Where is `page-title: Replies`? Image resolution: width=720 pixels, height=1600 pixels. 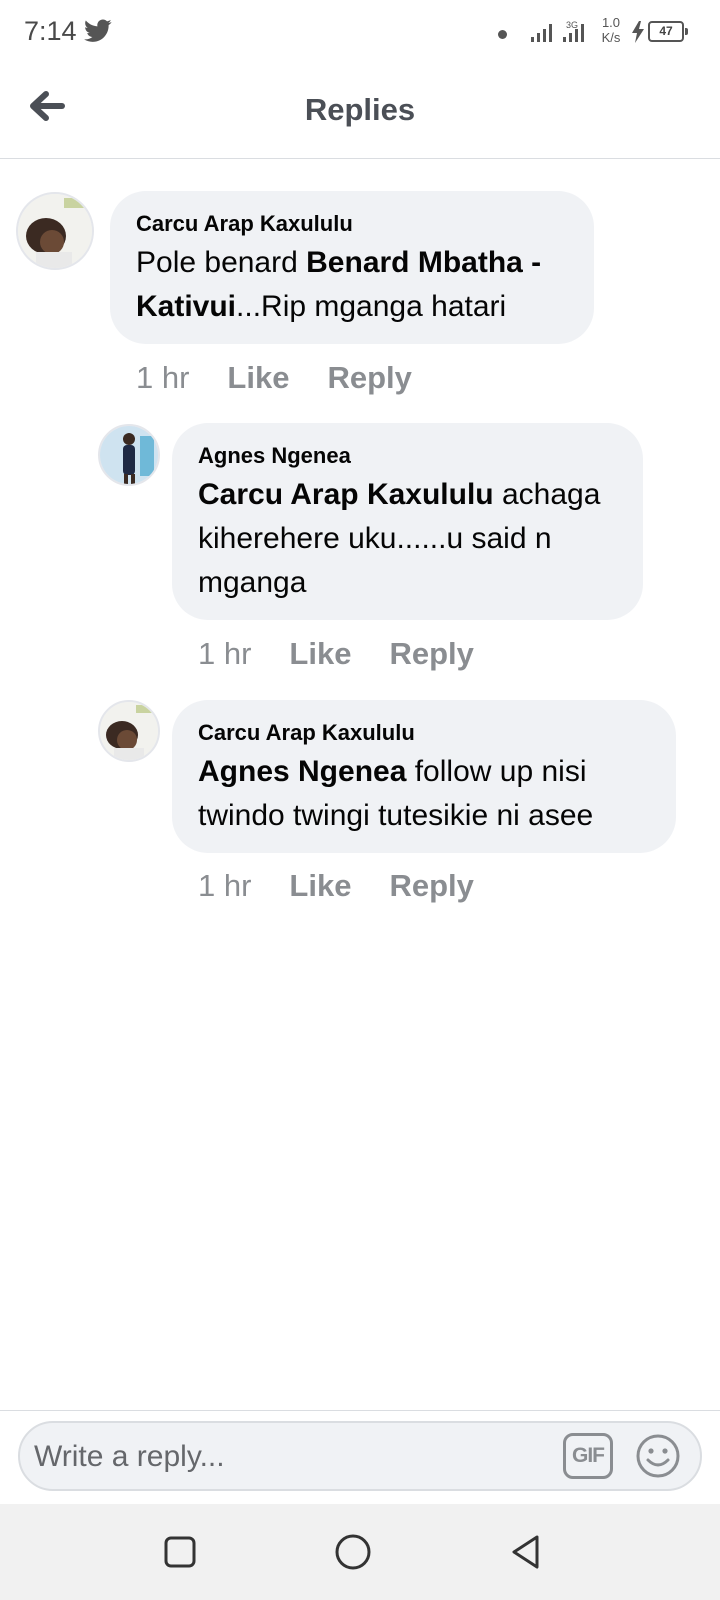
page-title: Replies is located at coordinates (360, 109).